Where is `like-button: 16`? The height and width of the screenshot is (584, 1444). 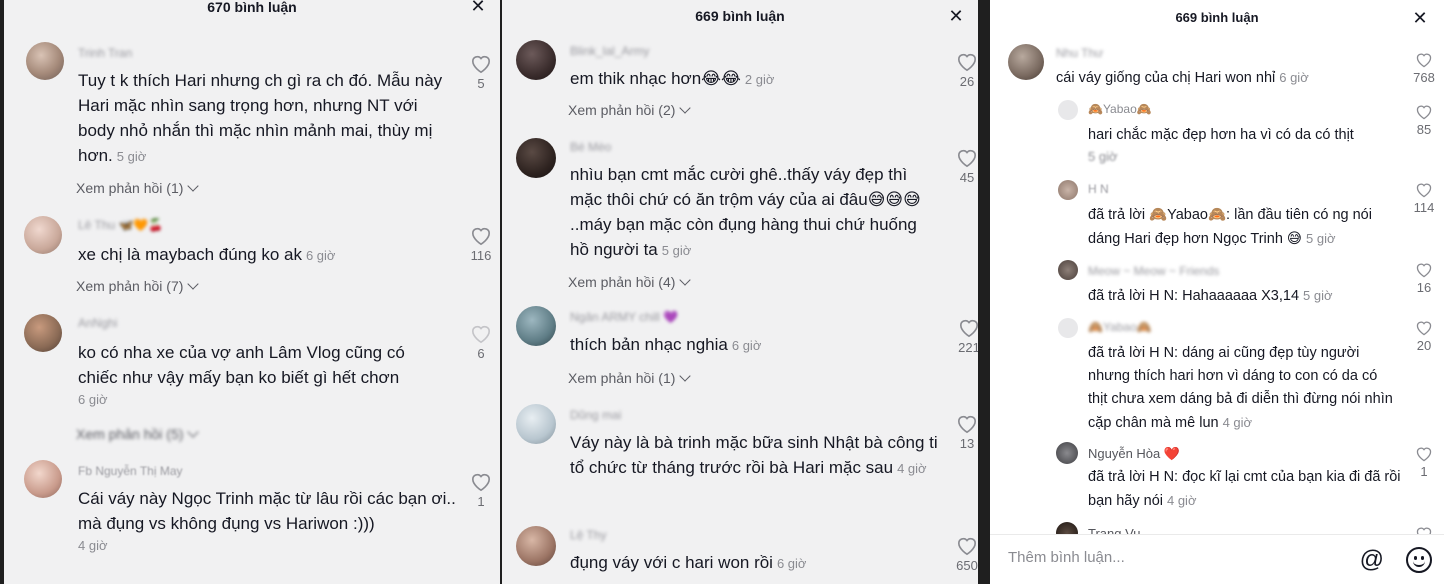 like-button: 16 is located at coordinates (1424, 278).